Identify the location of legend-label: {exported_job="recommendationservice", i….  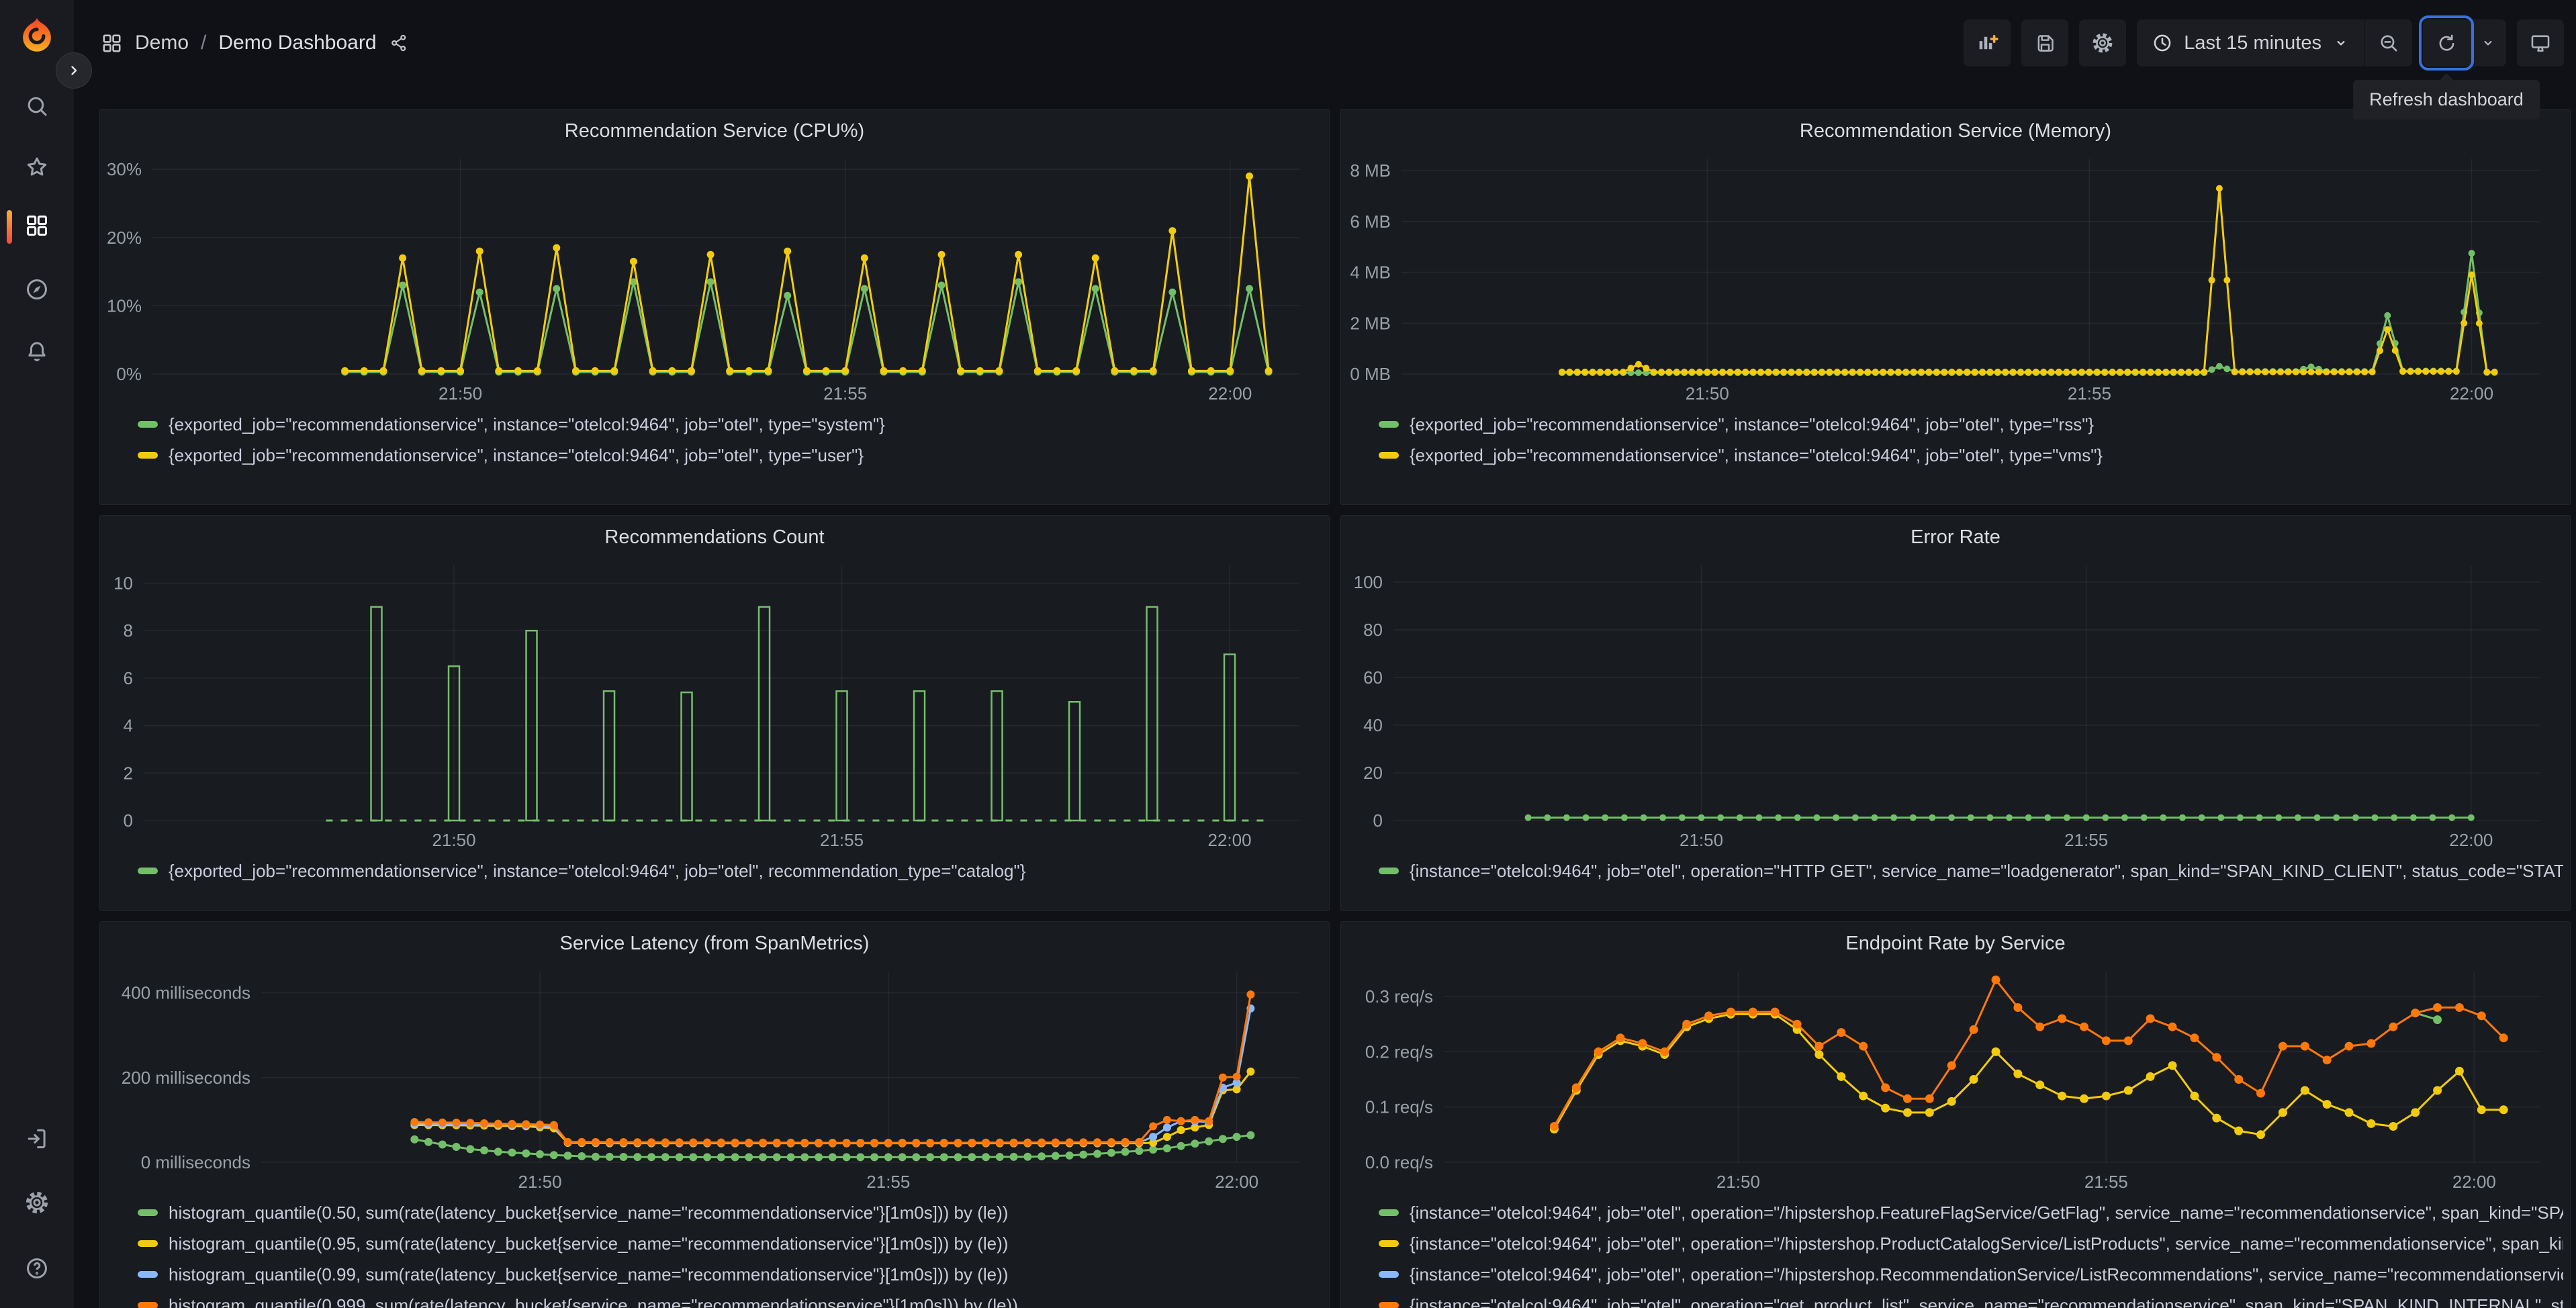
(527, 424).